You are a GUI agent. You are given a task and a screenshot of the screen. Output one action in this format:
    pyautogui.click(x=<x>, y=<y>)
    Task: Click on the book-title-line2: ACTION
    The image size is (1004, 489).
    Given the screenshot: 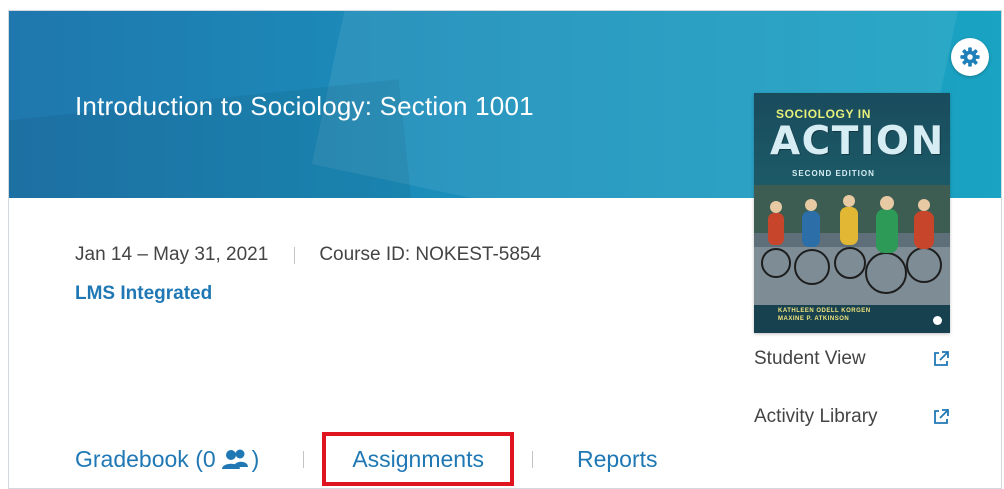 What is the action you would take?
    pyautogui.click(x=857, y=141)
    